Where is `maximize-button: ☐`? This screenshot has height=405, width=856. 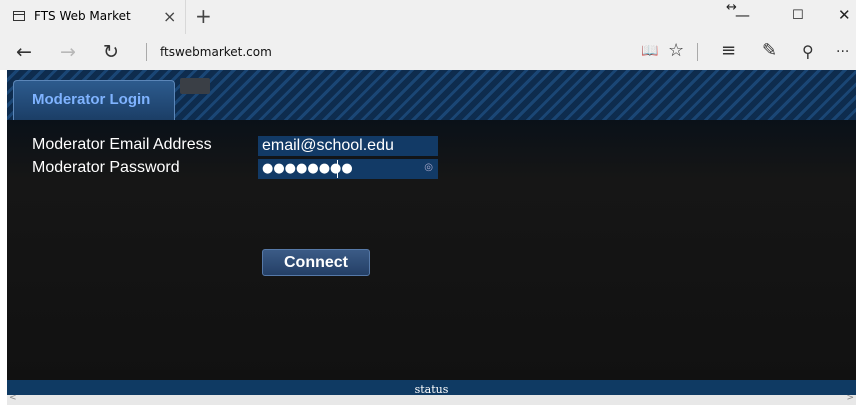
maximize-button: ☐ is located at coordinates (798, 15).